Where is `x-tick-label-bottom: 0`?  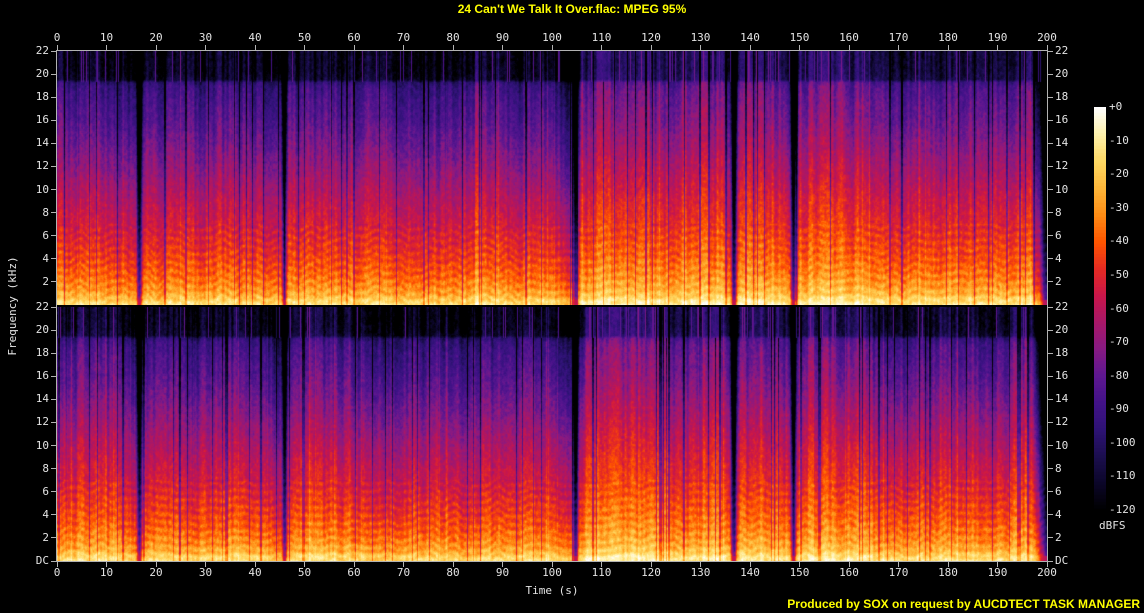 x-tick-label-bottom: 0 is located at coordinates (57, 572).